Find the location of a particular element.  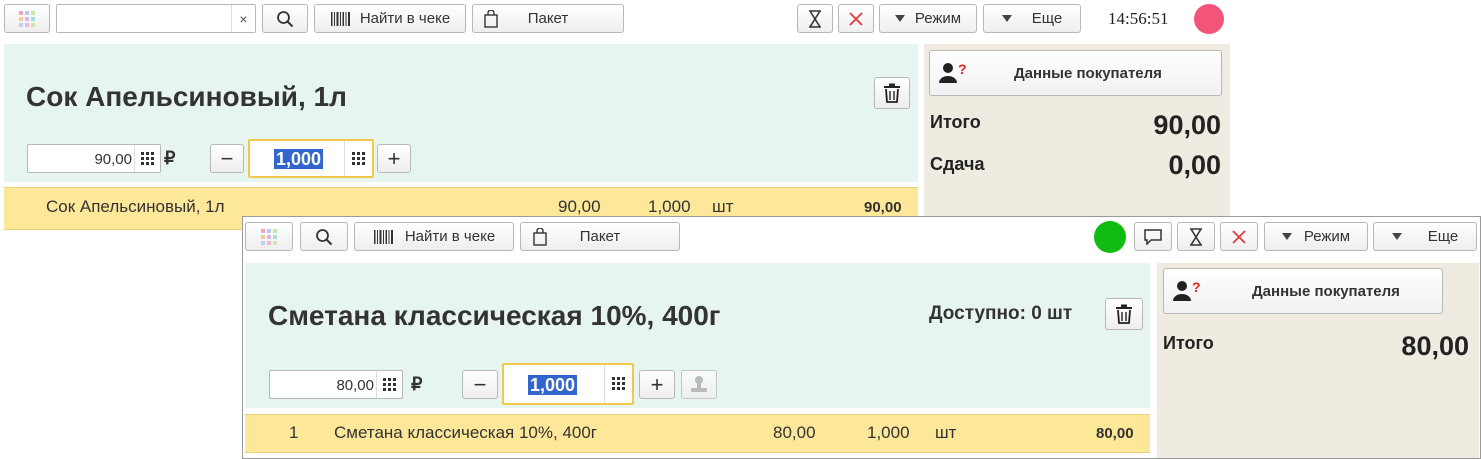

receipt-summary: ? Данные покупателя Итого 80,00 is located at coordinates (1318, 360).